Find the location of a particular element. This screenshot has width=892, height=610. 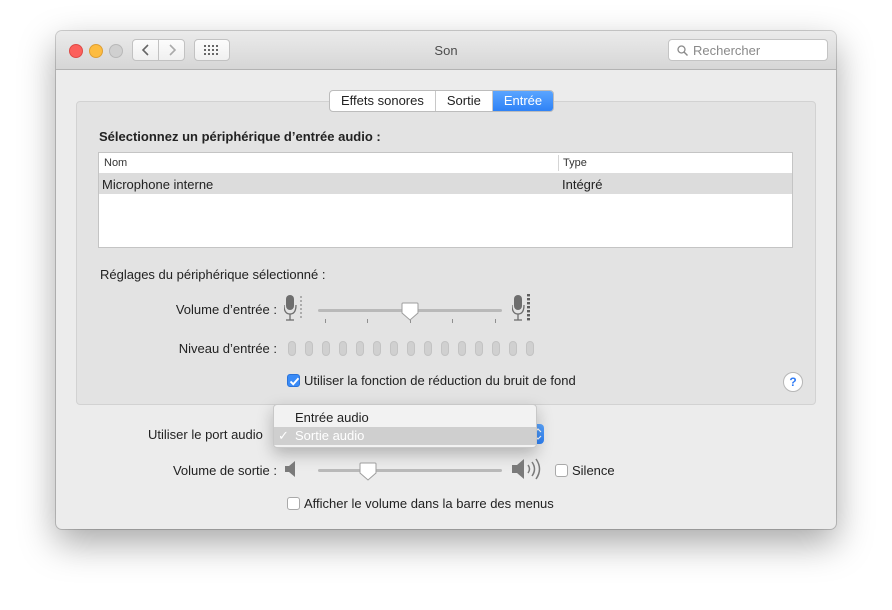

noise-reduction-checkbox is located at coordinates (293, 380).